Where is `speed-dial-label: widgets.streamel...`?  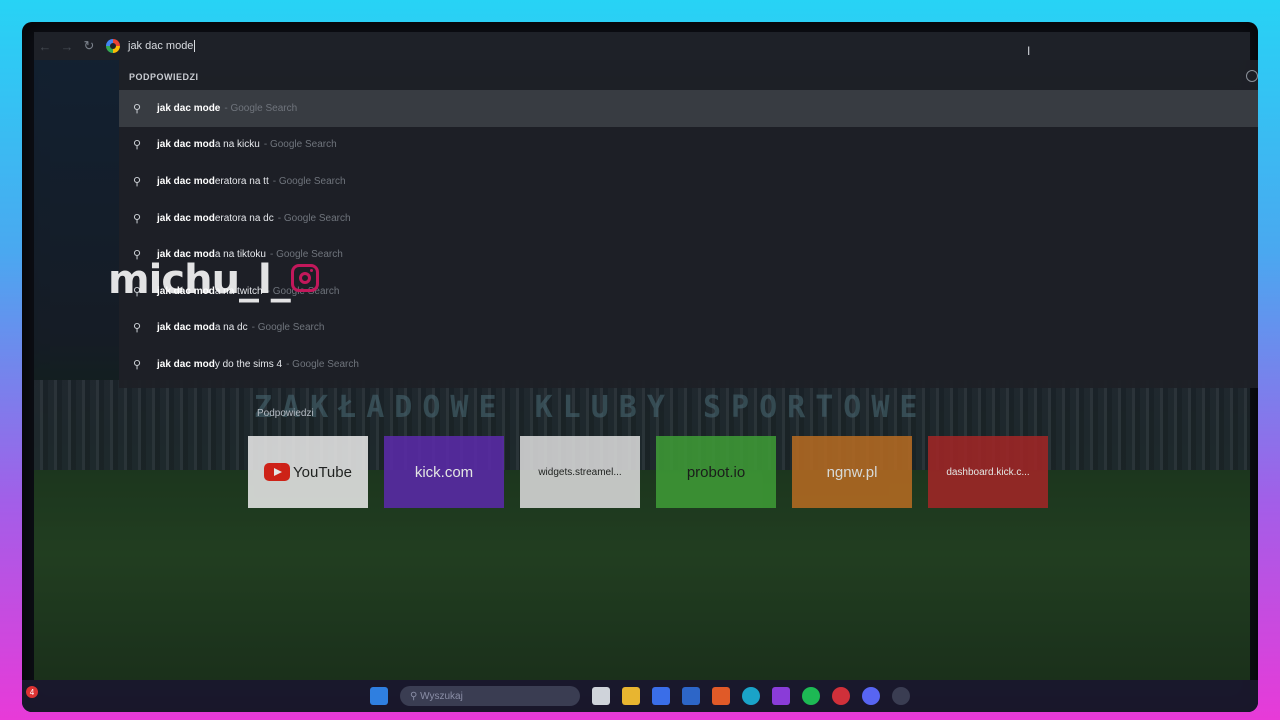 speed-dial-label: widgets.streamel... is located at coordinates (580, 472).